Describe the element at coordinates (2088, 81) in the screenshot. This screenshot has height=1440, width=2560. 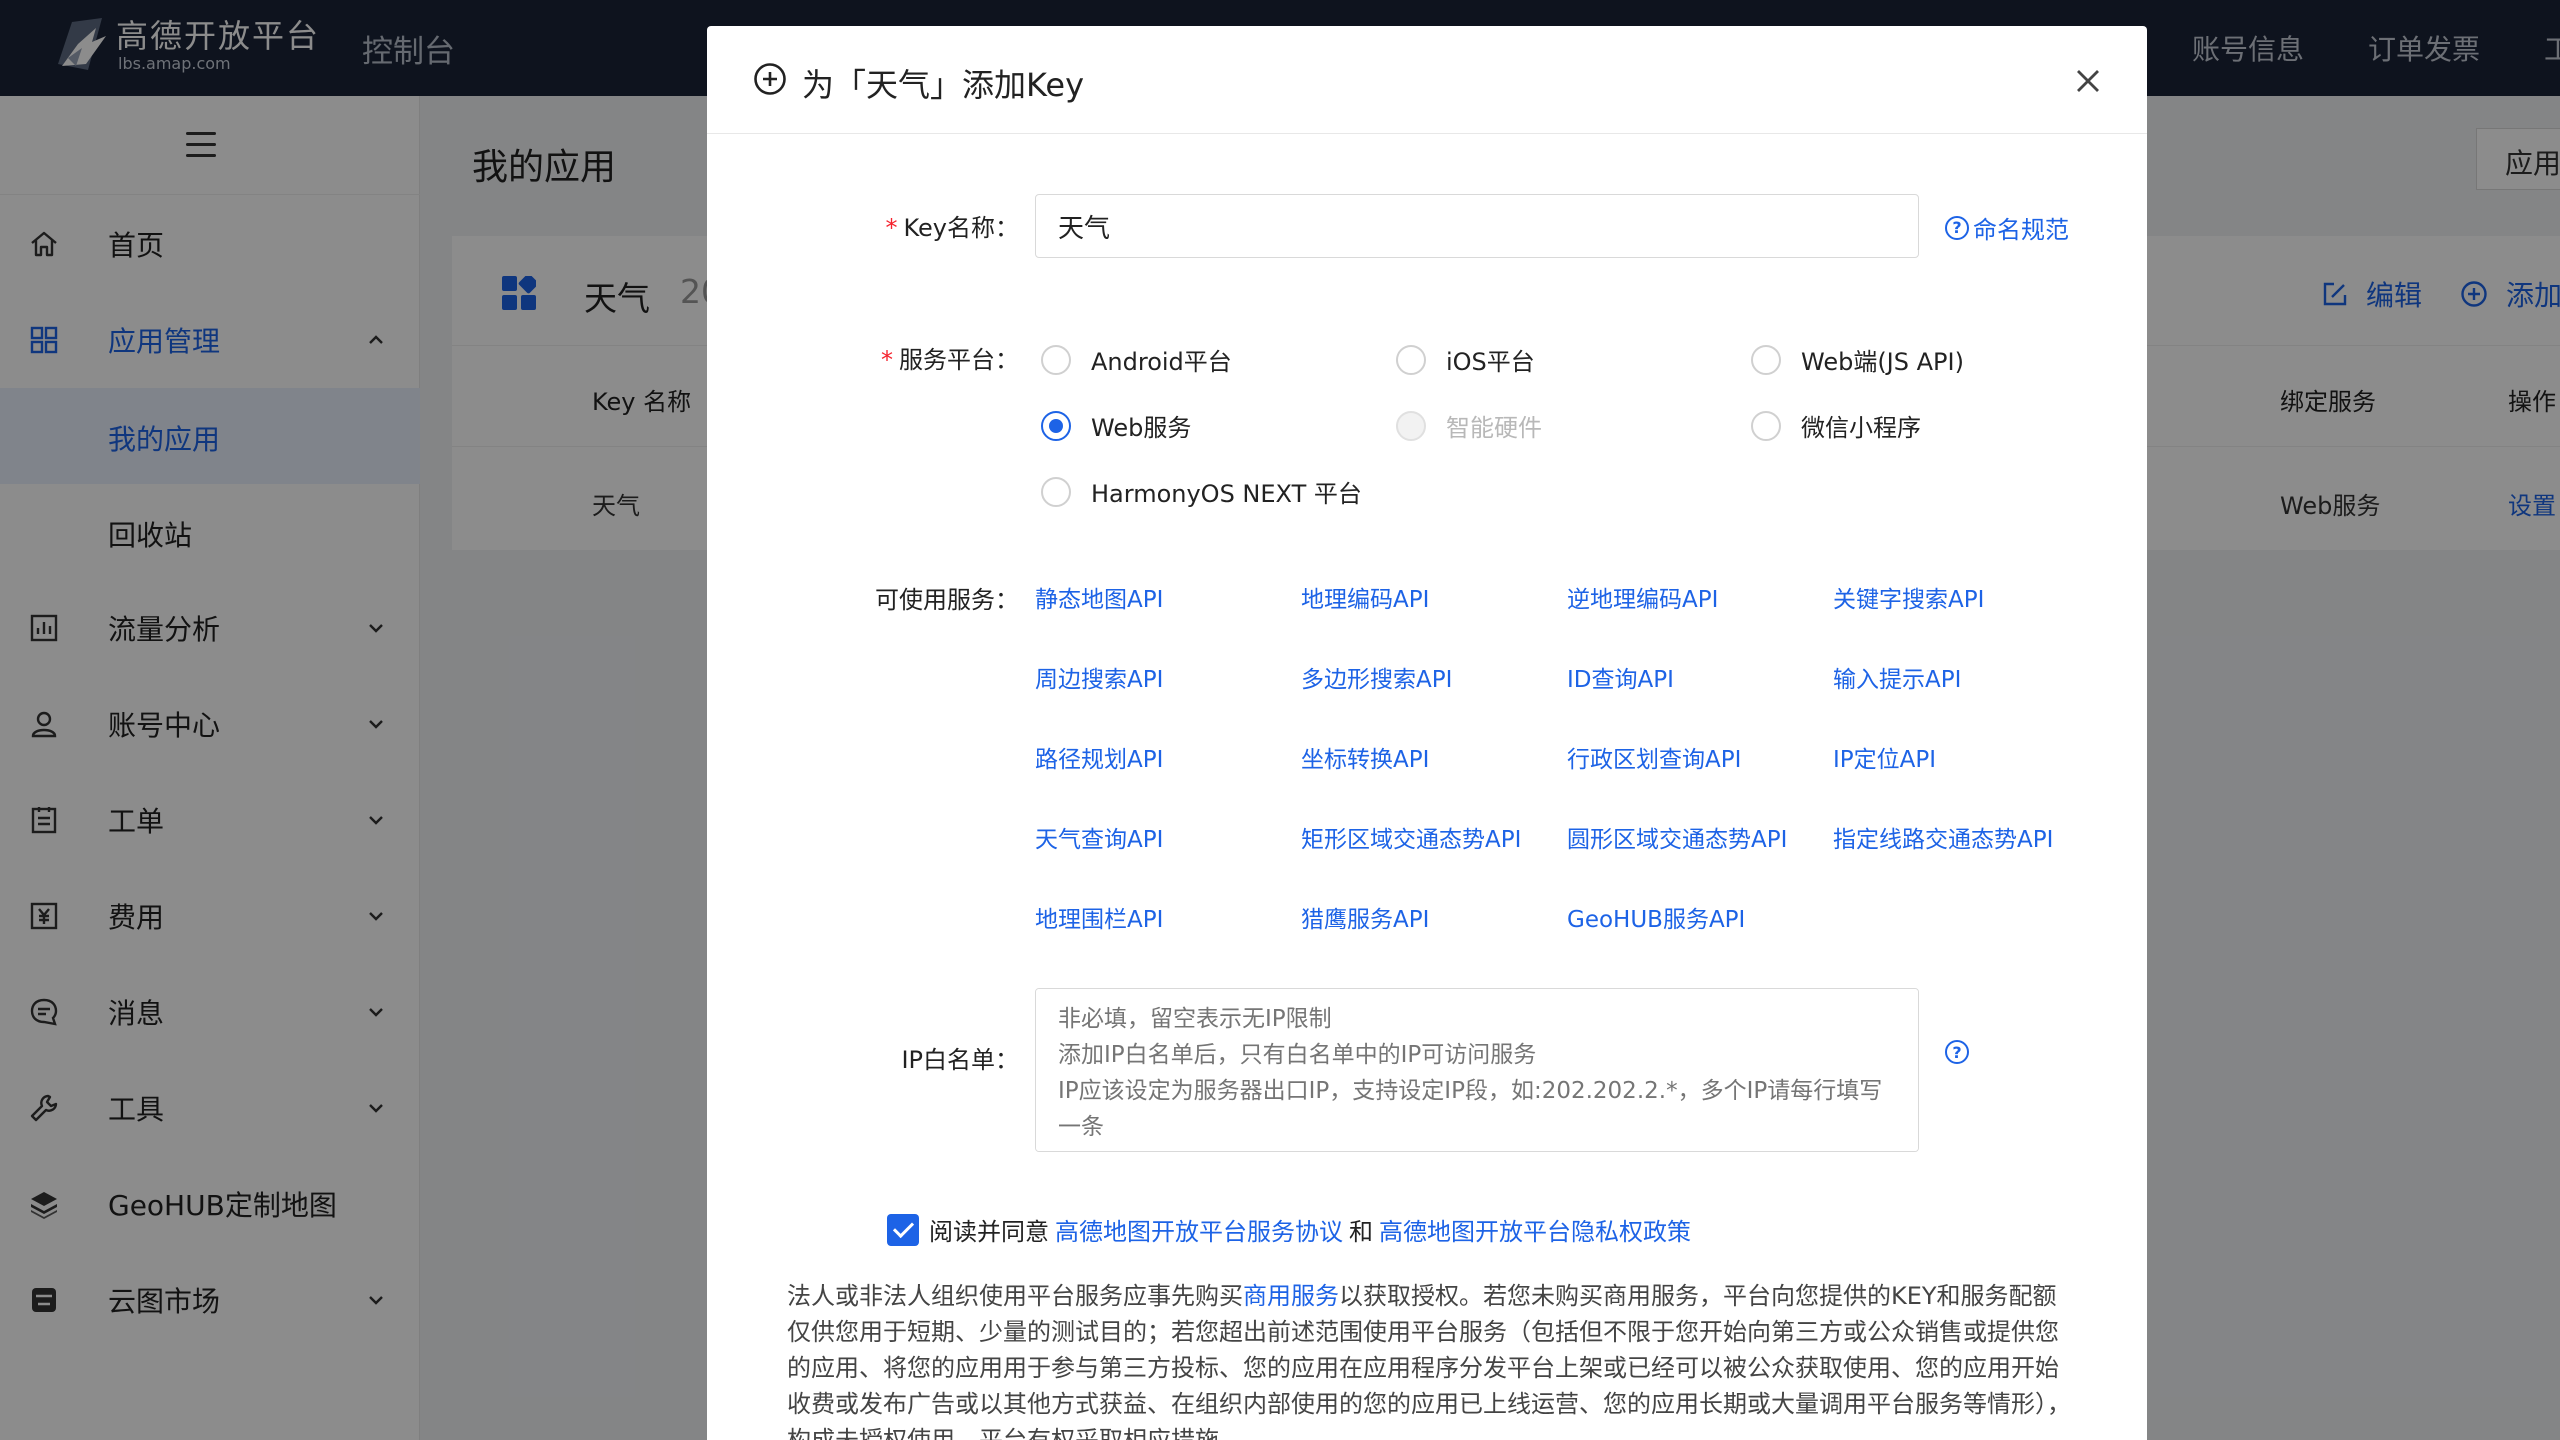
I see `close-icon` at that location.